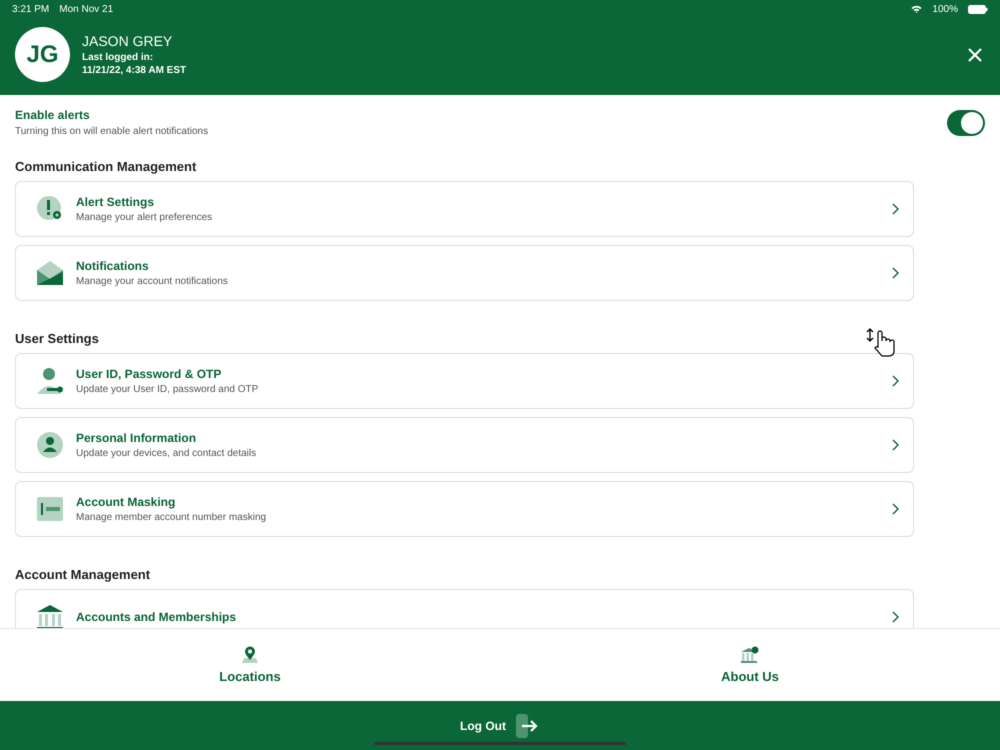 The width and height of the screenshot is (1000, 750). What do you see at coordinates (83, 574) in the screenshot?
I see `section-title: Account Management` at bounding box center [83, 574].